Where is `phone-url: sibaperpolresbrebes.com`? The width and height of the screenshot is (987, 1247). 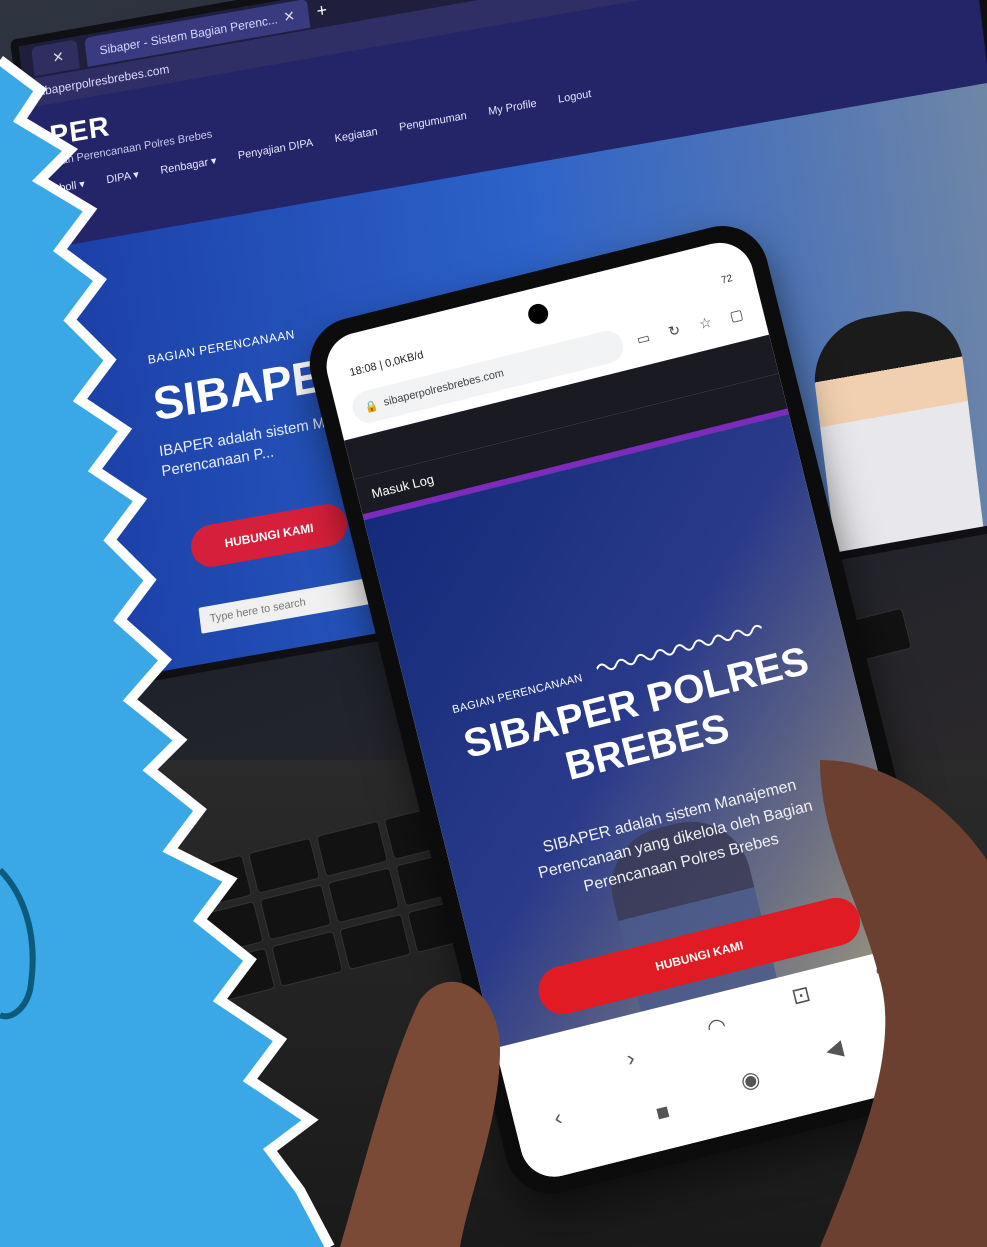
phone-url: sibaperpolresbrebes.com is located at coordinates (444, 388).